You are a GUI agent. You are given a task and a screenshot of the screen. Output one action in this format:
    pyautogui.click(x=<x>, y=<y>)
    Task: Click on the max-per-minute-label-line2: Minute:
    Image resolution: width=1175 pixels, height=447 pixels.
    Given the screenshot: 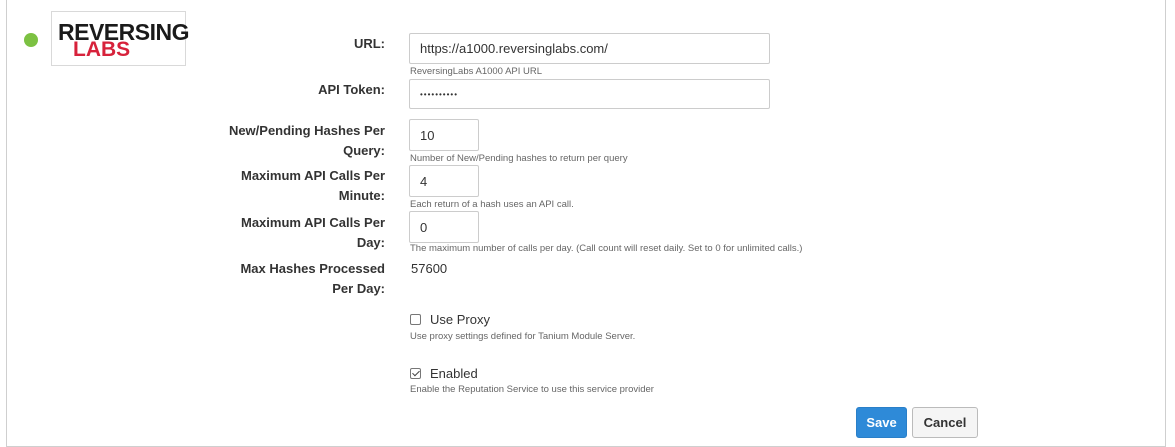 What is the action you would take?
    pyautogui.click(x=361, y=195)
    